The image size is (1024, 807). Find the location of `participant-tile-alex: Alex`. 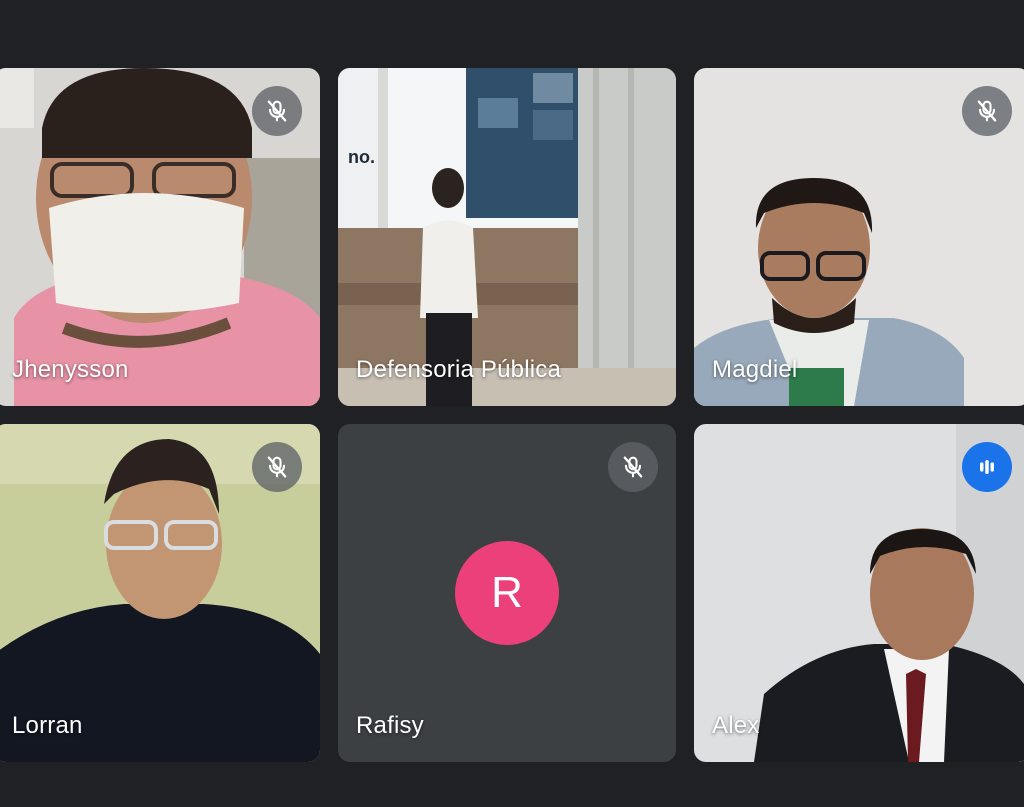

participant-tile-alex: Alex is located at coordinates (859, 593).